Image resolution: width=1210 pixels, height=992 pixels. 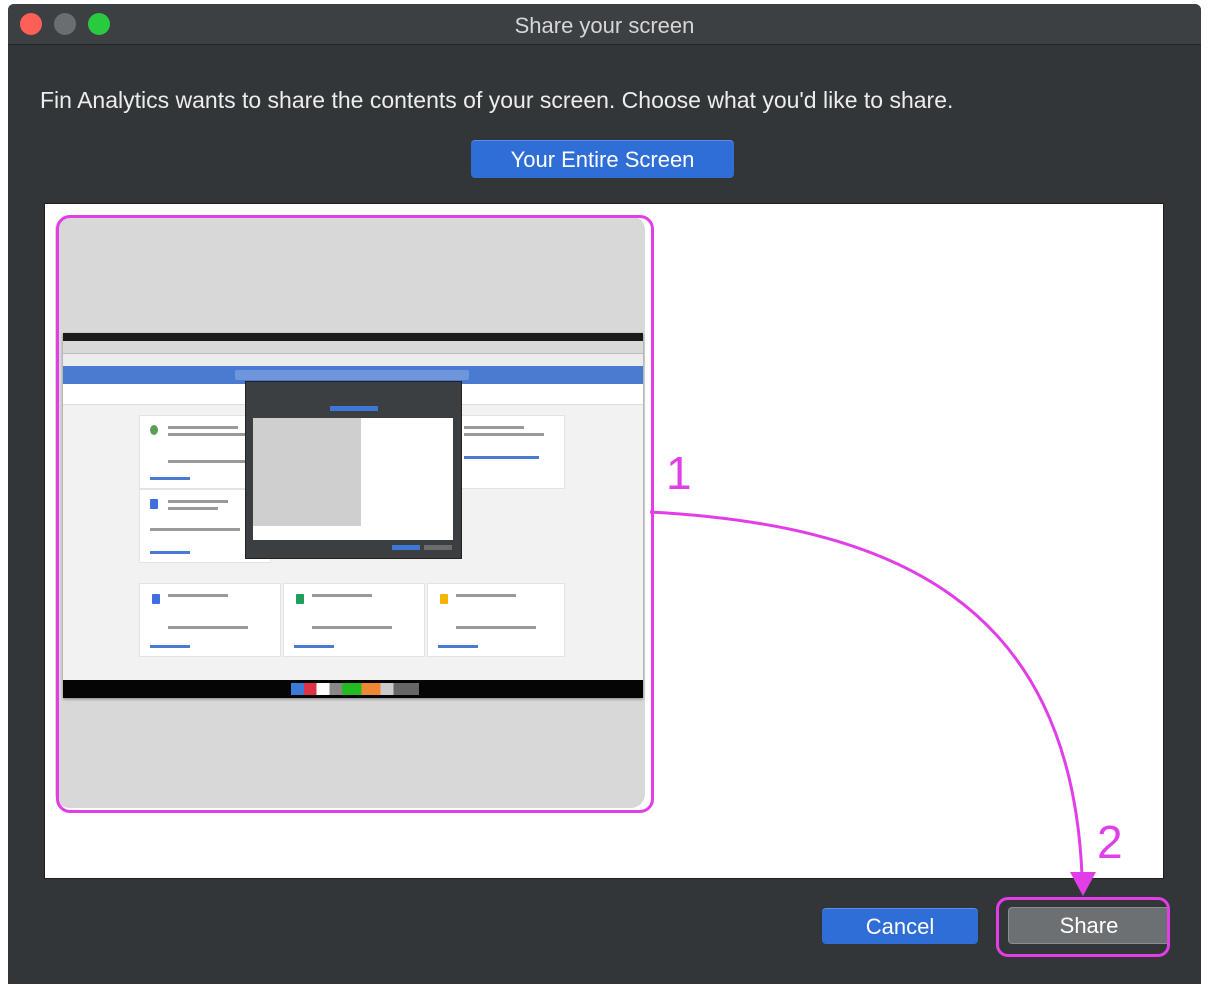 I want to click on share-button: Share, so click(x=1089, y=925).